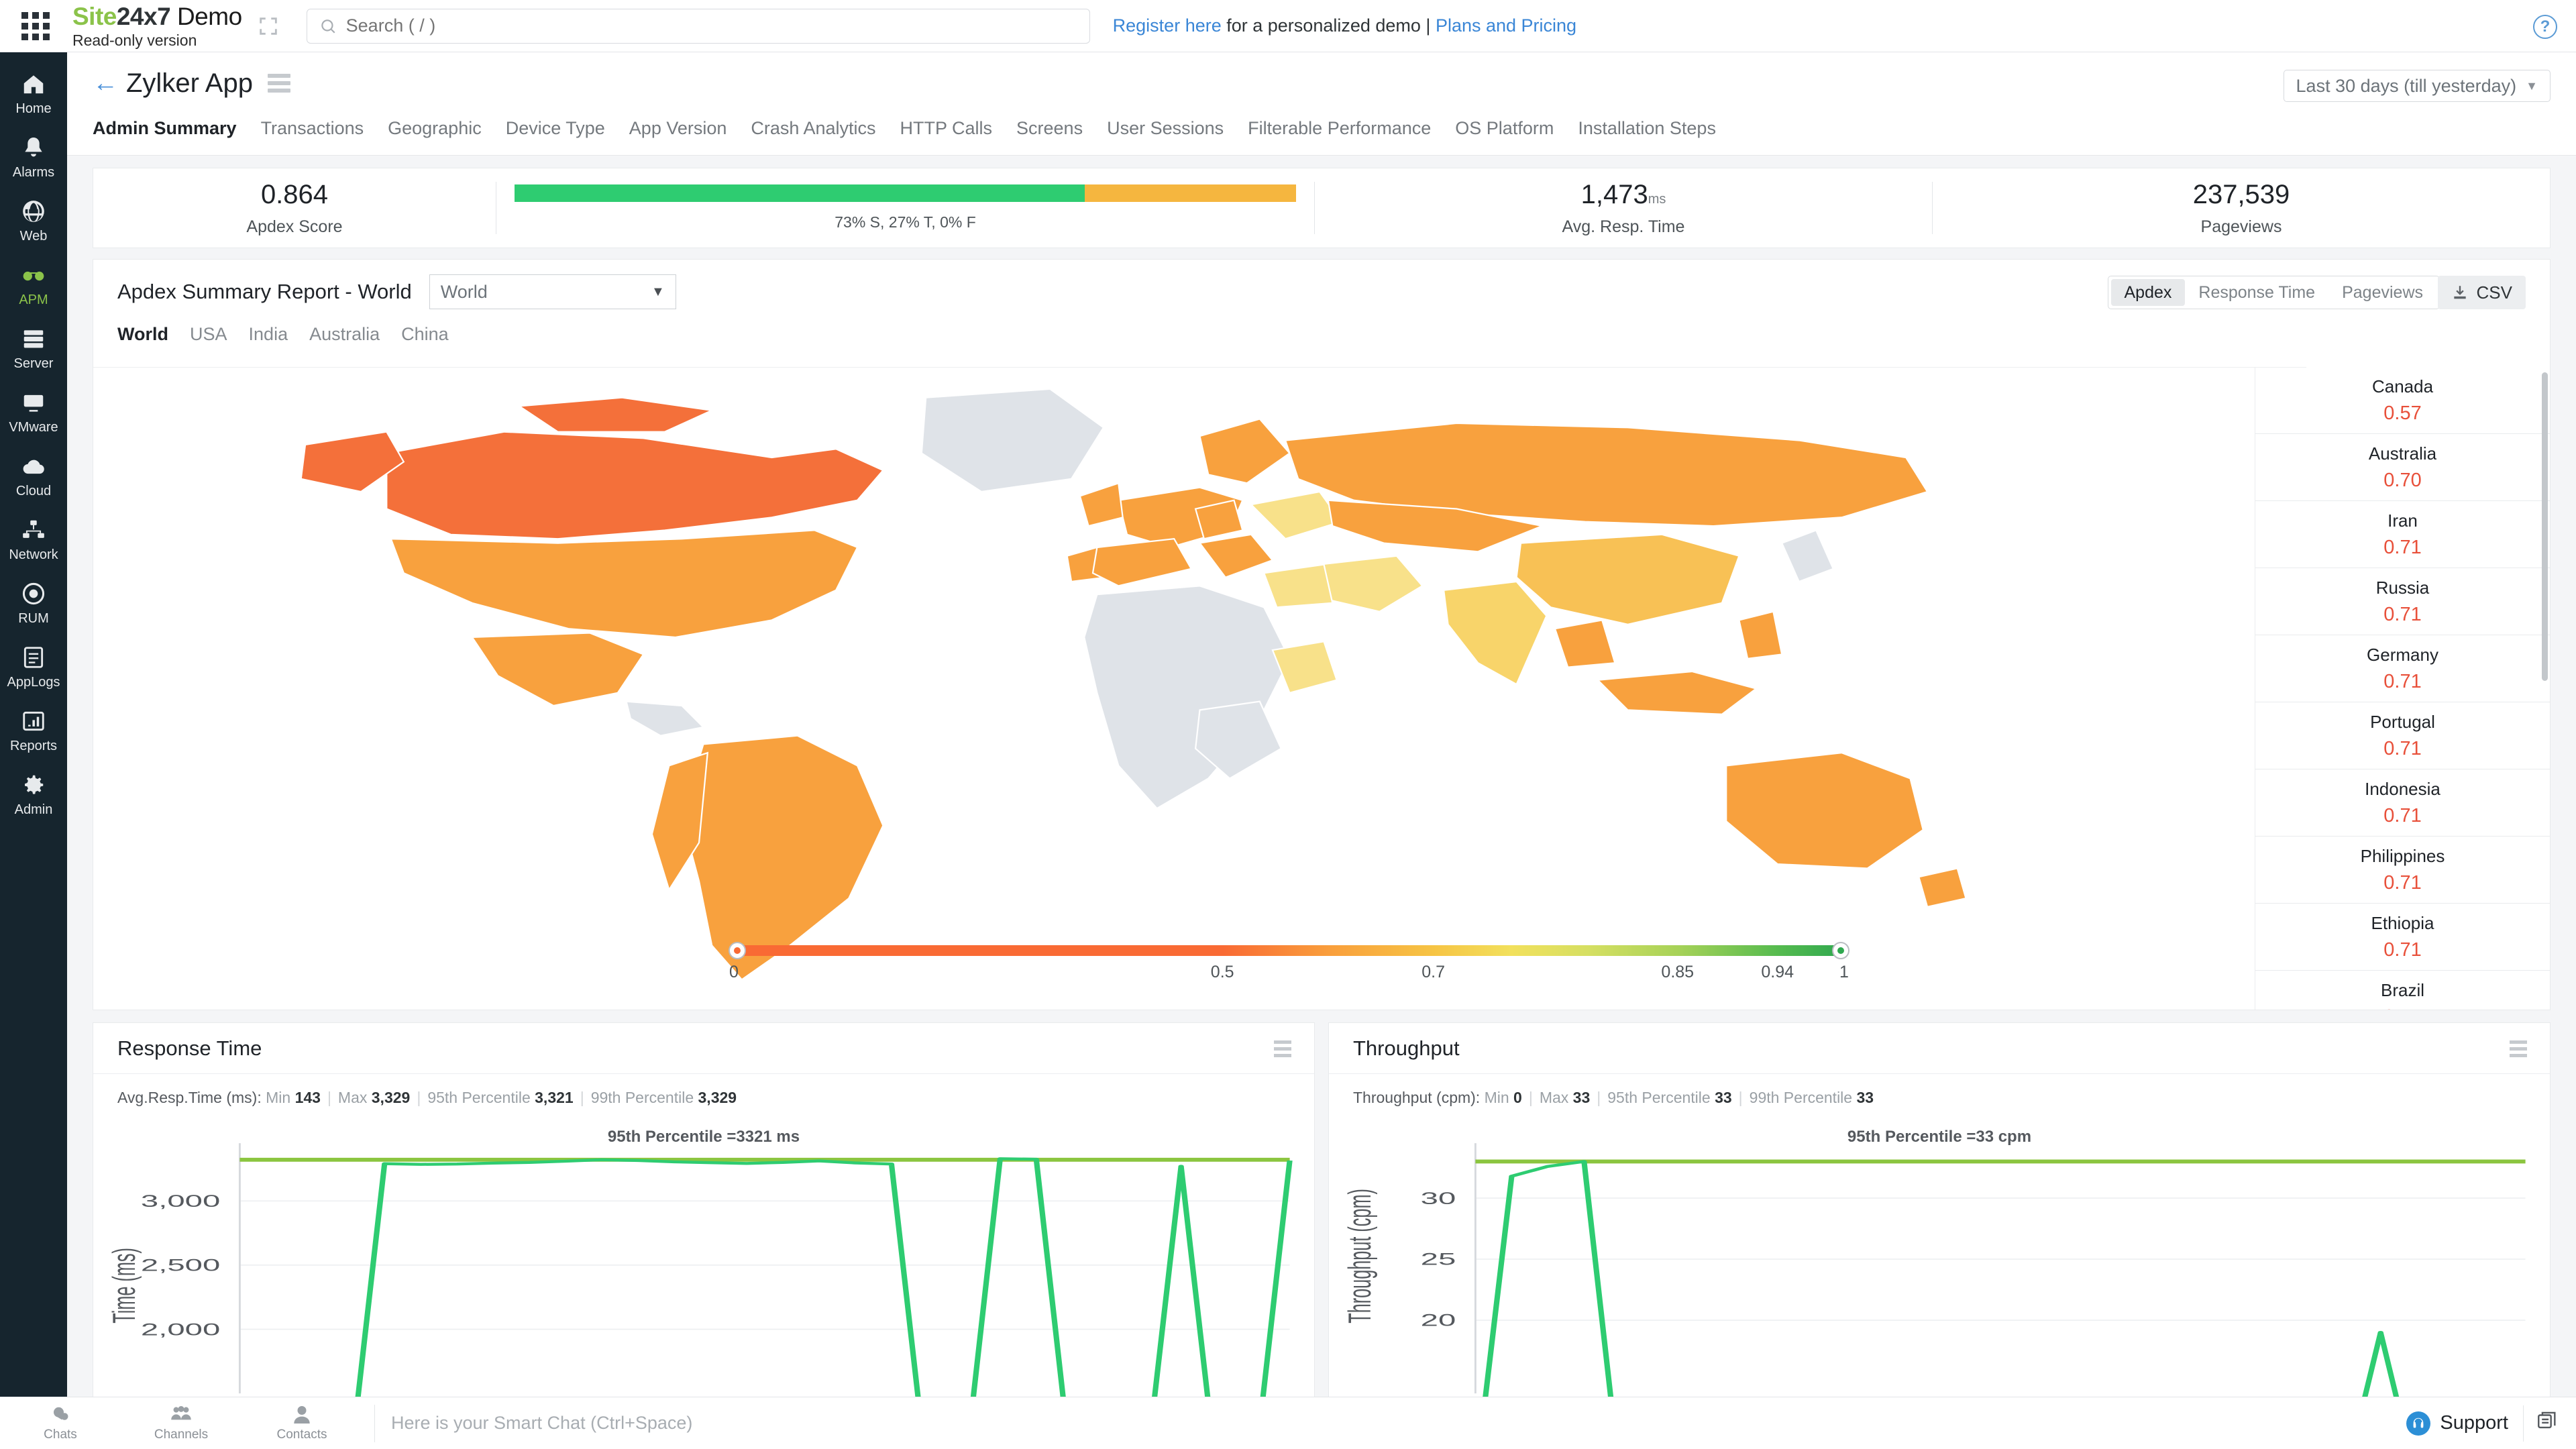  What do you see at coordinates (33, 602) in the screenshot?
I see `sidebar-item-rum: RUM` at bounding box center [33, 602].